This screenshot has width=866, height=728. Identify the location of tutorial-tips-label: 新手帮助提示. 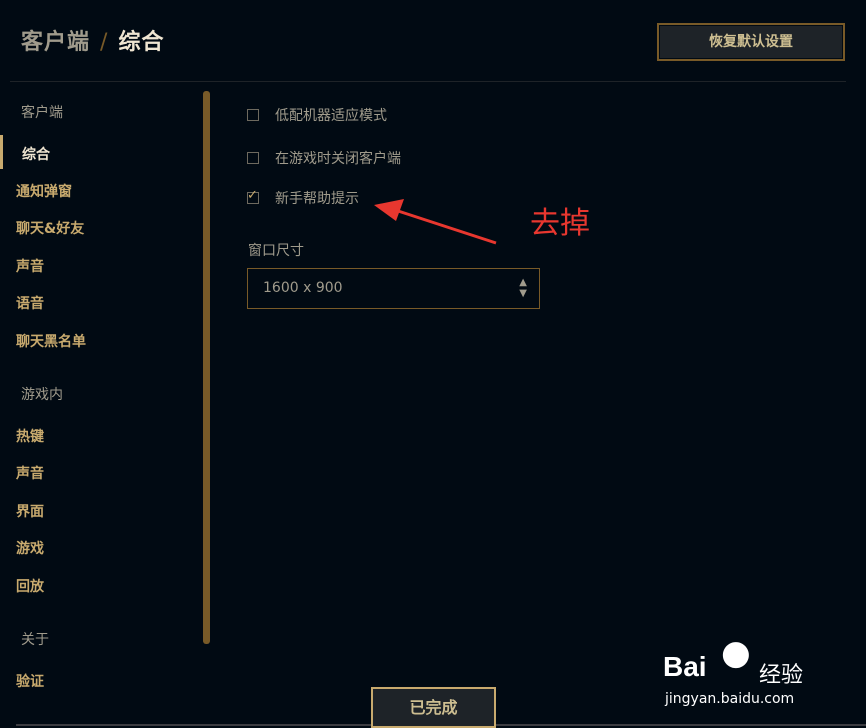
(317, 198).